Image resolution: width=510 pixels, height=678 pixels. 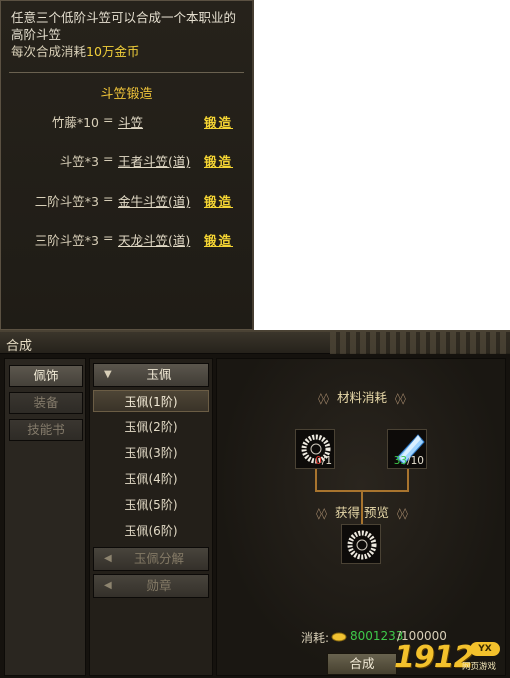 What do you see at coordinates (151, 427) in the screenshot?
I see `list-item: 玉佩(2阶)` at bounding box center [151, 427].